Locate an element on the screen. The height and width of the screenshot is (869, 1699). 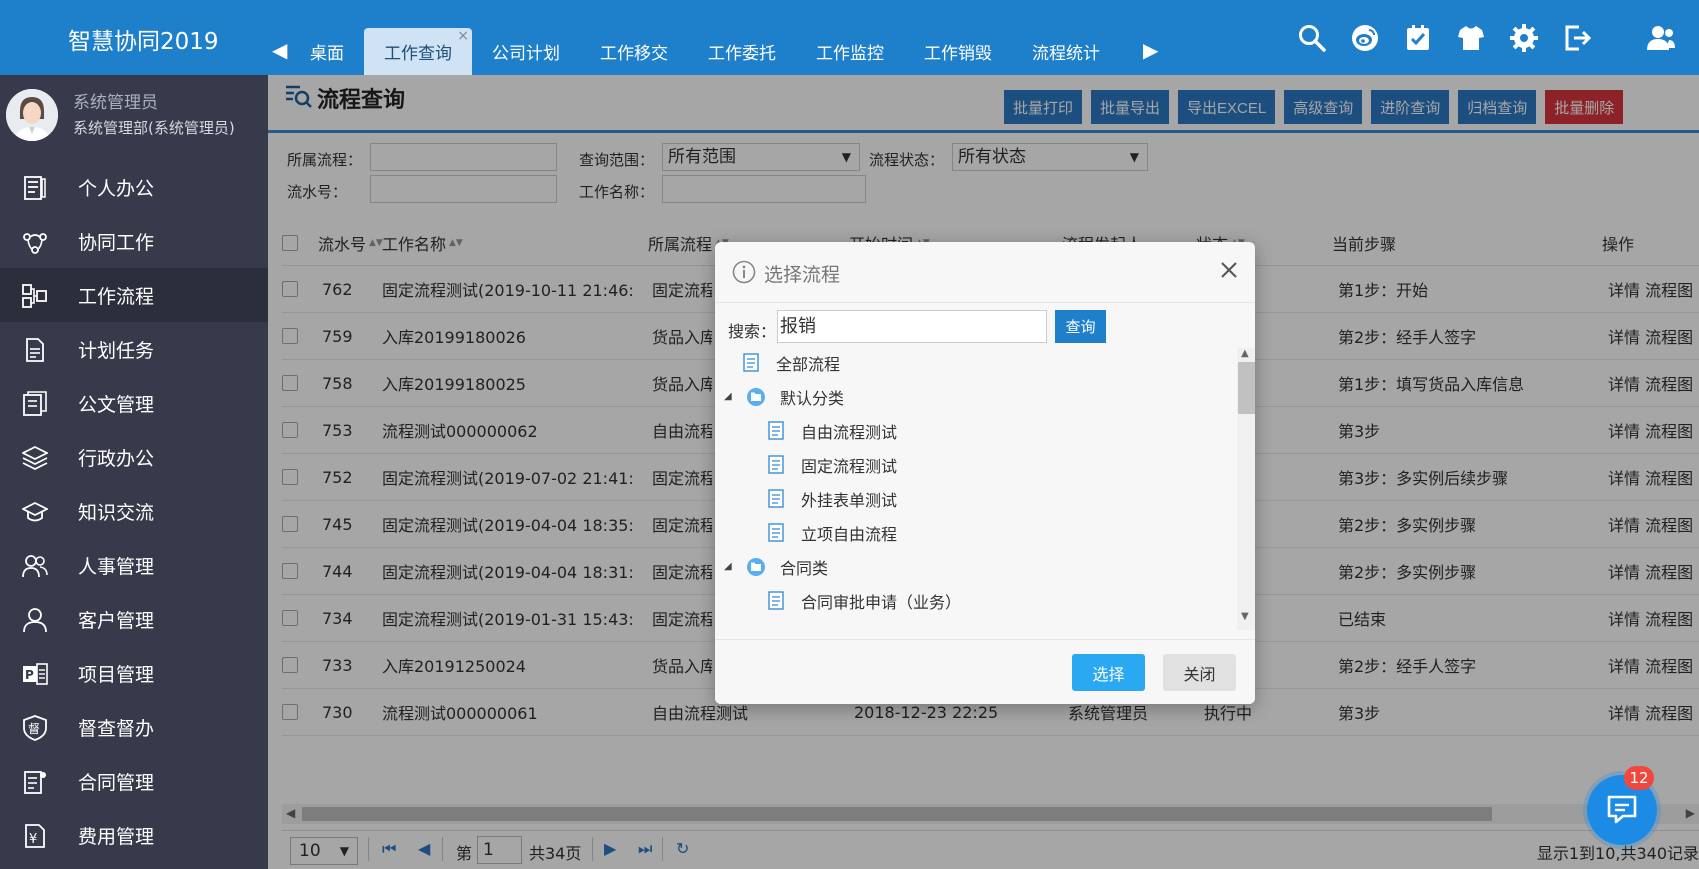
close-icon is located at coordinates (1229, 270).